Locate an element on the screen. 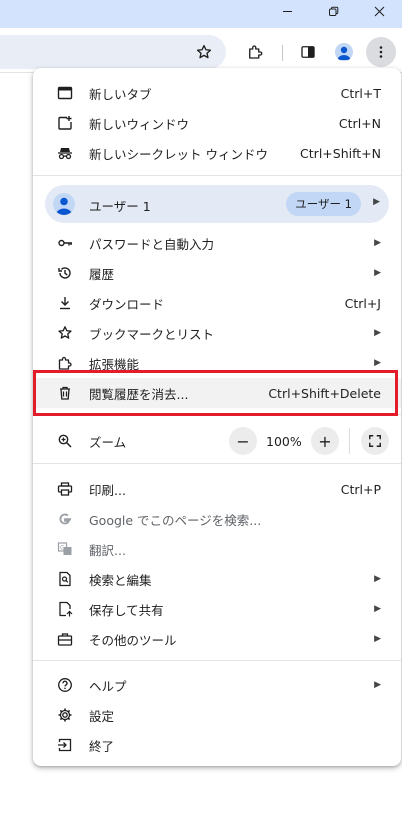 Image resolution: width=402 pixels, height=821 pixels. shortcut-text: Ctrl+J is located at coordinates (362, 303).